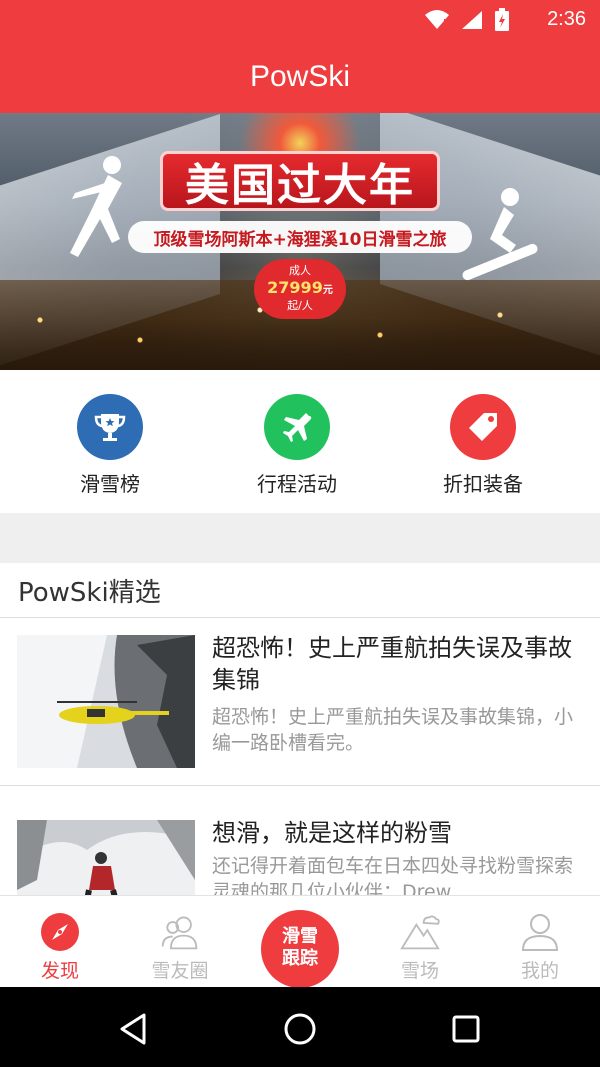 Image resolution: width=600 pixels, height=1067 pixels. What do you see at coordinates (393, 730) in the screenshot?
I see `article-description: 超恐怖！史上严重航拍失误及事故集锦，小编一路卧槽看完。` at bounding box center [393, 730].